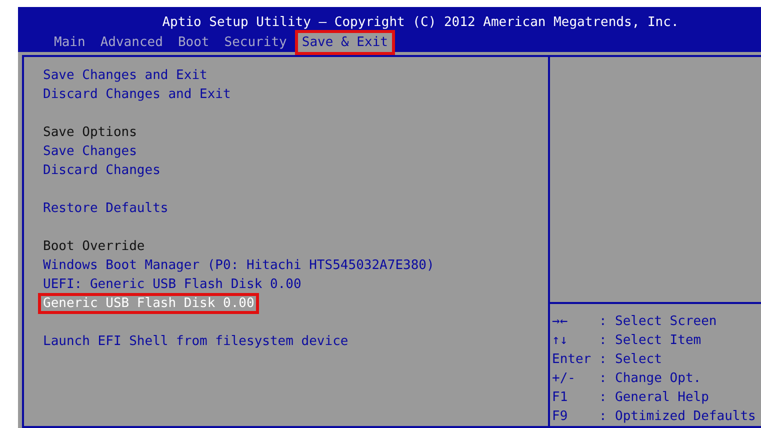 The image size is (761, 428). I want to click on menu-option: Discard Changes and Exit, so click(137, 94).